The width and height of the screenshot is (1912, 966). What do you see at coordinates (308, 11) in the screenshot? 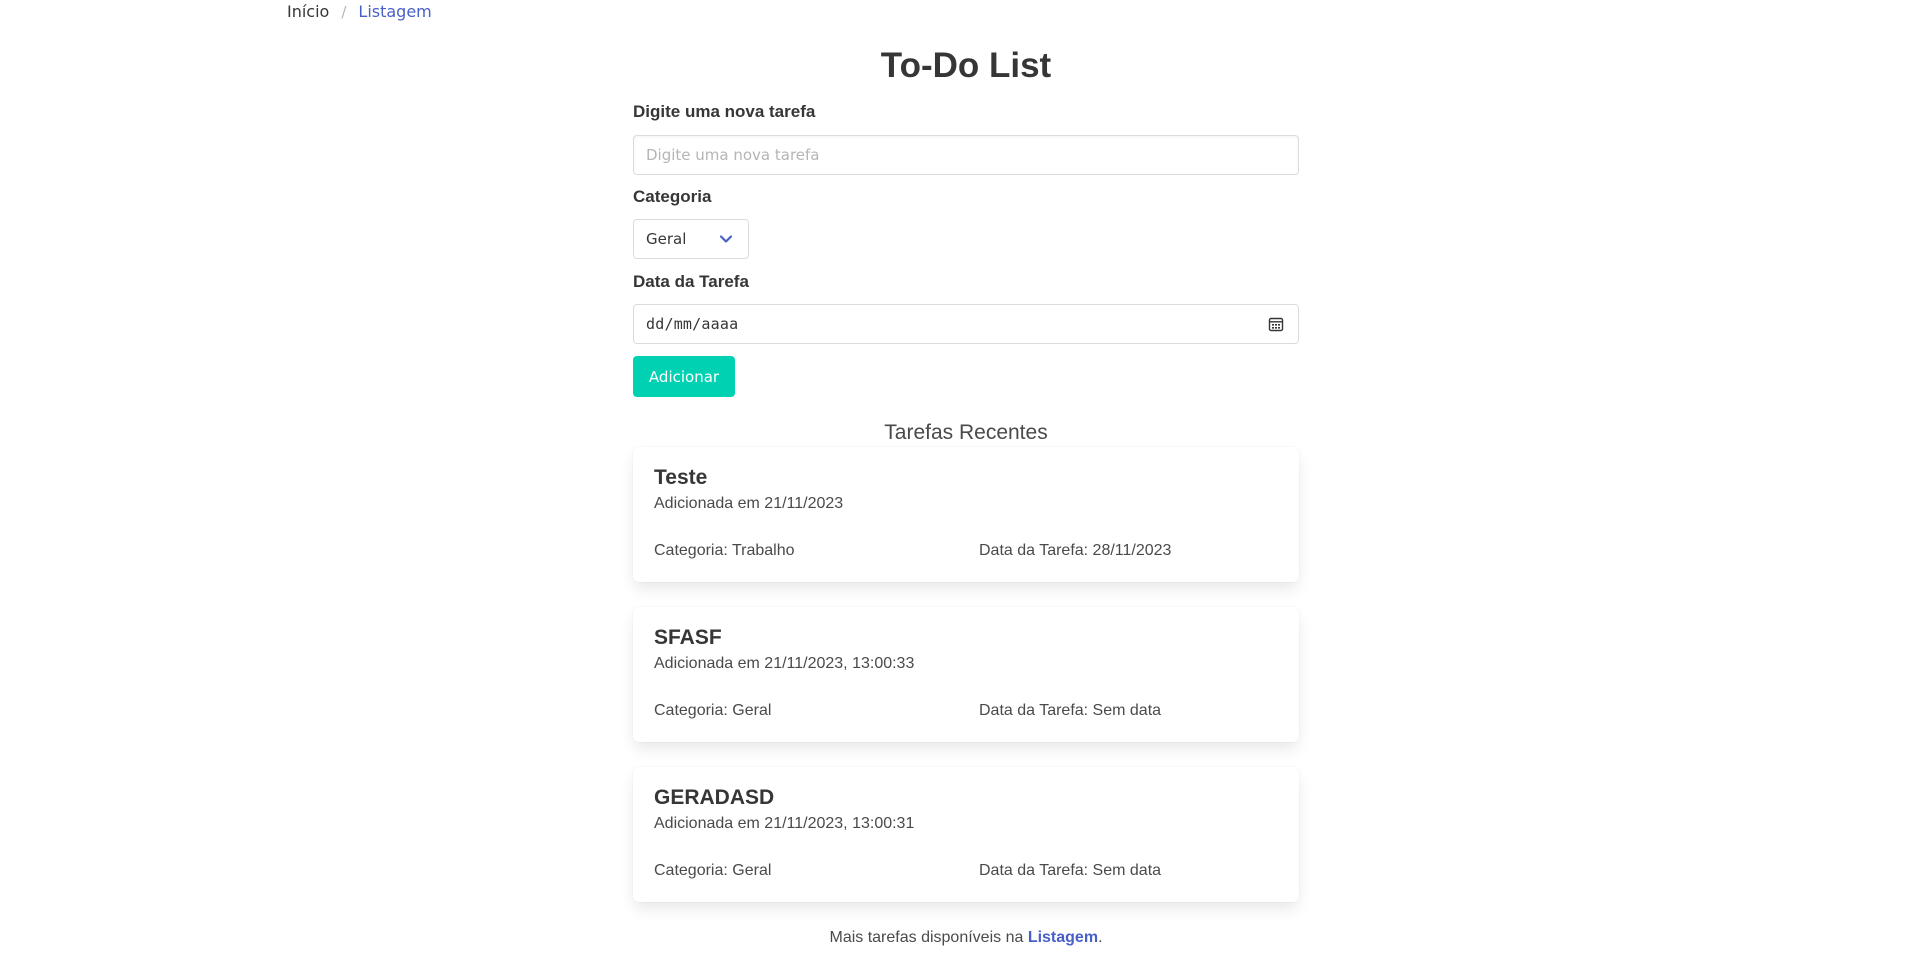
I see `breadcrumb-home-link: Início` at bounding box center [308, 11].